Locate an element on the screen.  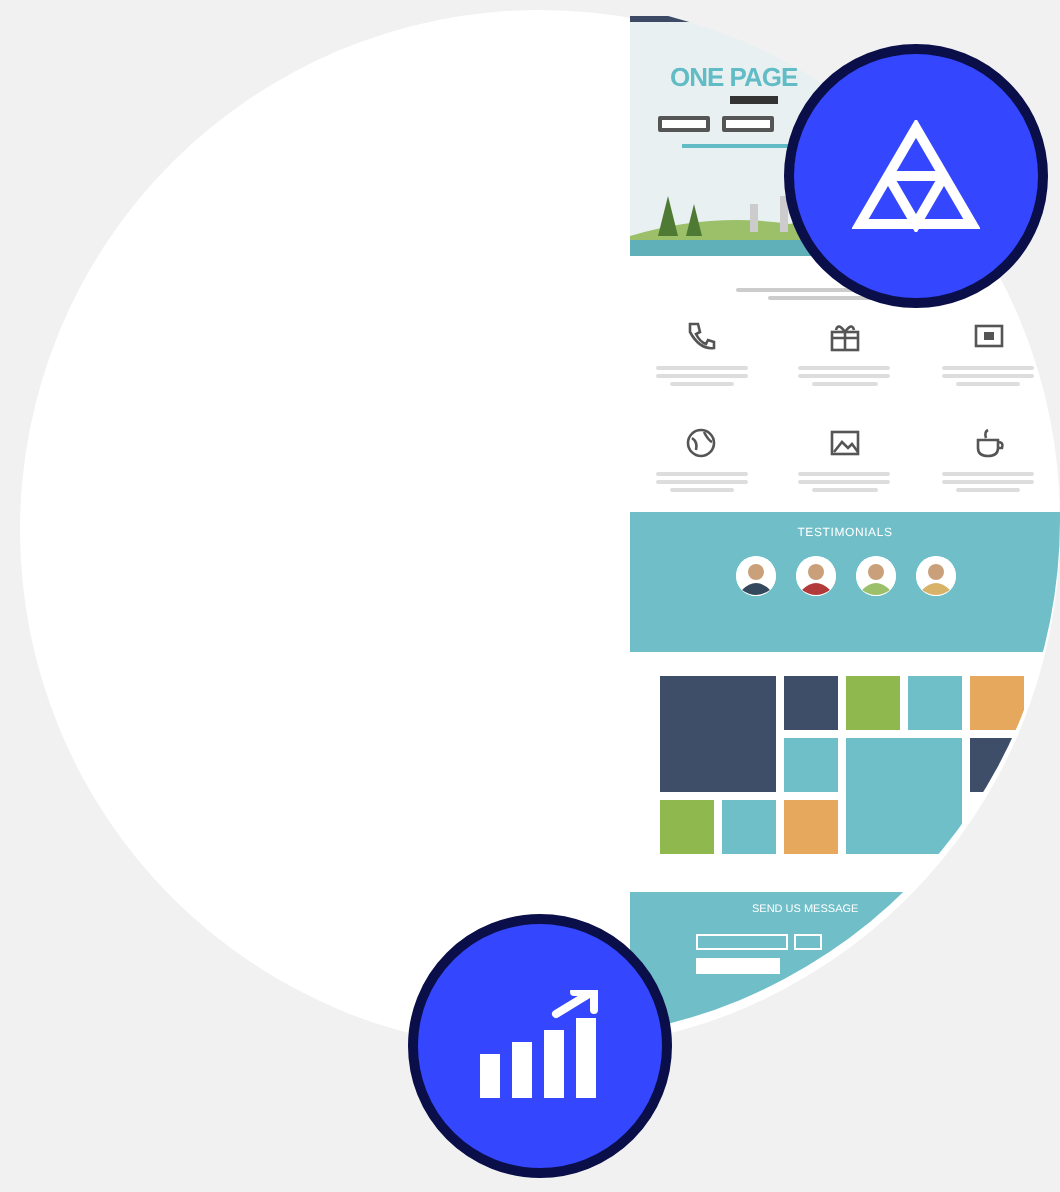
hero-subtitle-bar is located at coordinates (754, 100).